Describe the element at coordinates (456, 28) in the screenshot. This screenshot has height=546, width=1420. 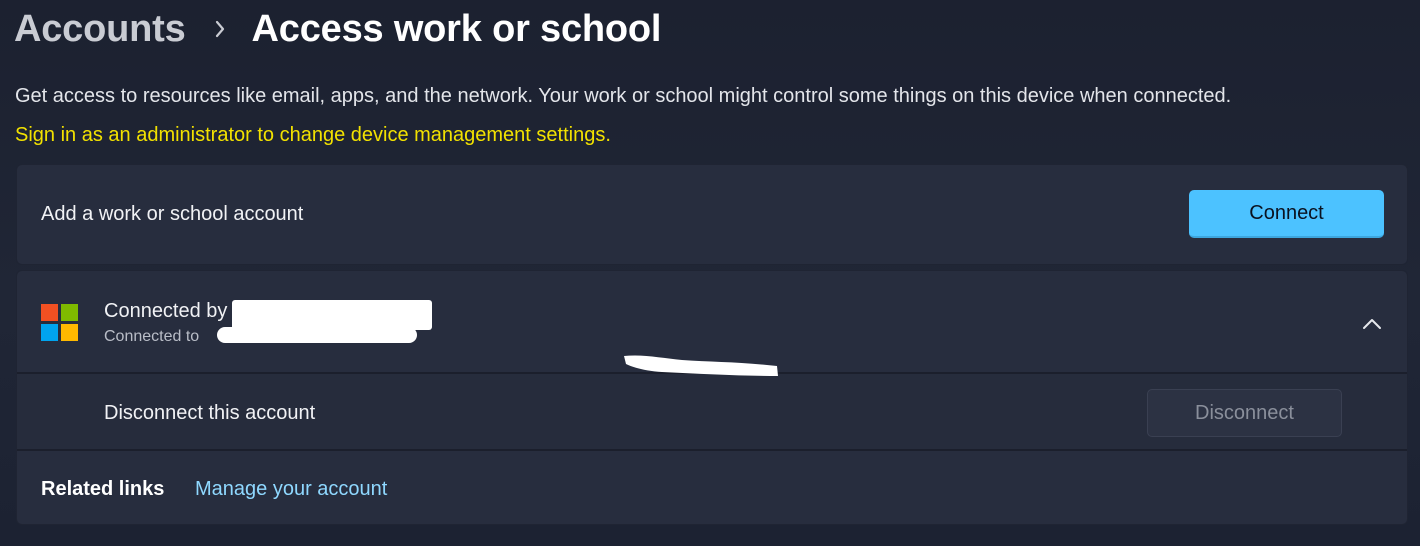
I see `page-title: Access work or school` at that location.